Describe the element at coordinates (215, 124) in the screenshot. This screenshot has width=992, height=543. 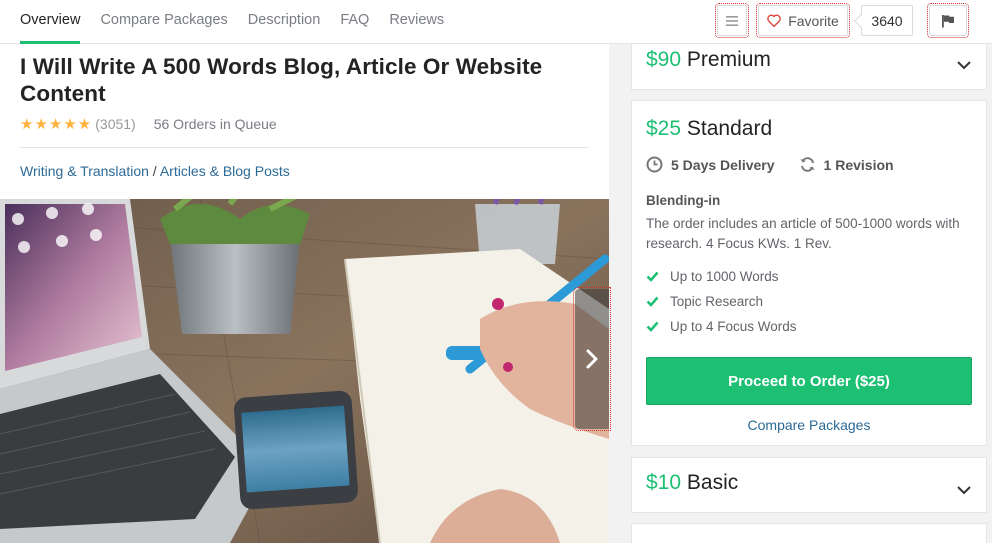
I see `orders-in-queue: 56 Orders in Queue` at that location.